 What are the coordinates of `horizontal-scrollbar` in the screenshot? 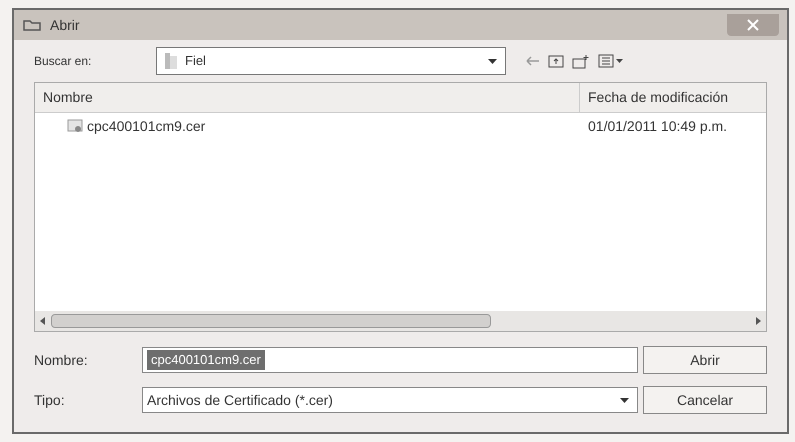 It's located at (400, 321).